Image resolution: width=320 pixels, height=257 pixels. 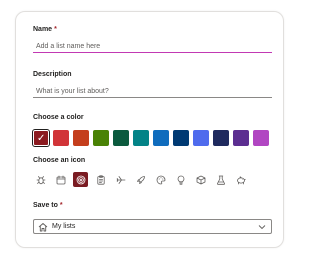 I want to click on color-swatch-row: ✓, so click(x=150, y=138).